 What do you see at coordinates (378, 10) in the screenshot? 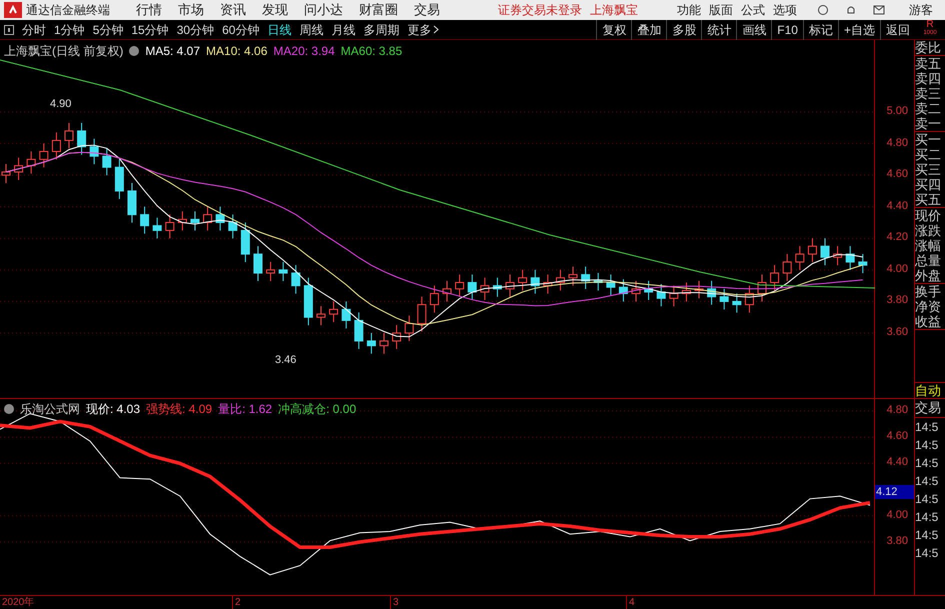
I see `menu-item: 财富圈` at bounding box center [378, 10].